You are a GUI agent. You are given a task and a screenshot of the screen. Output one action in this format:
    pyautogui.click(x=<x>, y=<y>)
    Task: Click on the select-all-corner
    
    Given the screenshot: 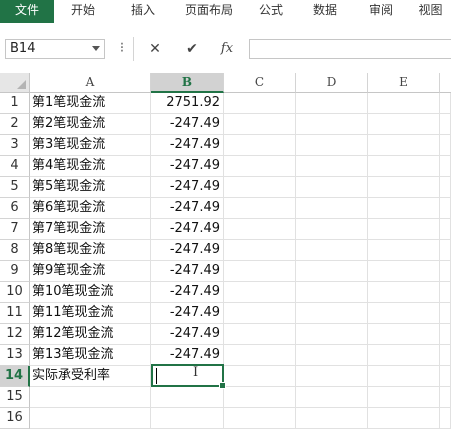 What is the action you would take?
    pyautogui.click(x=15, y=83)
    